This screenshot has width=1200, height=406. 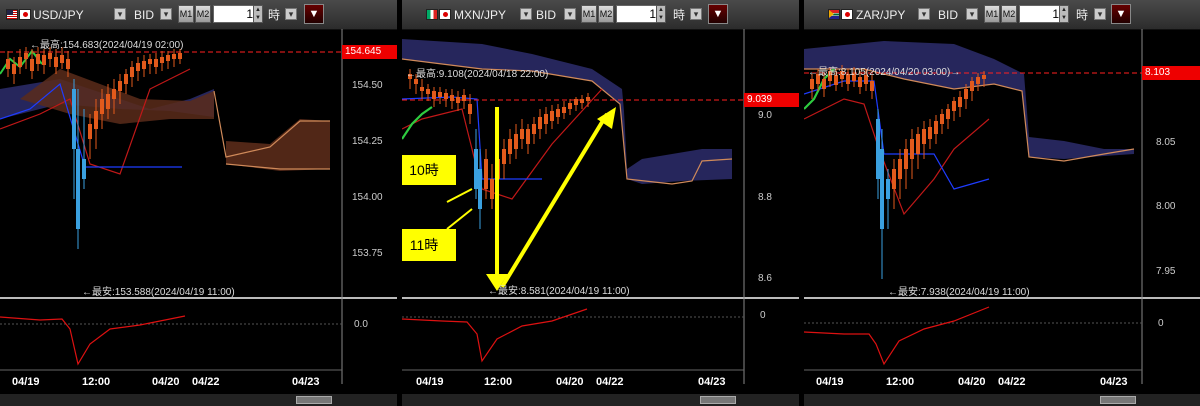 What do you see at coordinates (430, 382) in the screenshot?
I see `x-date-label: 04/19` at bounding box center [430, 382].